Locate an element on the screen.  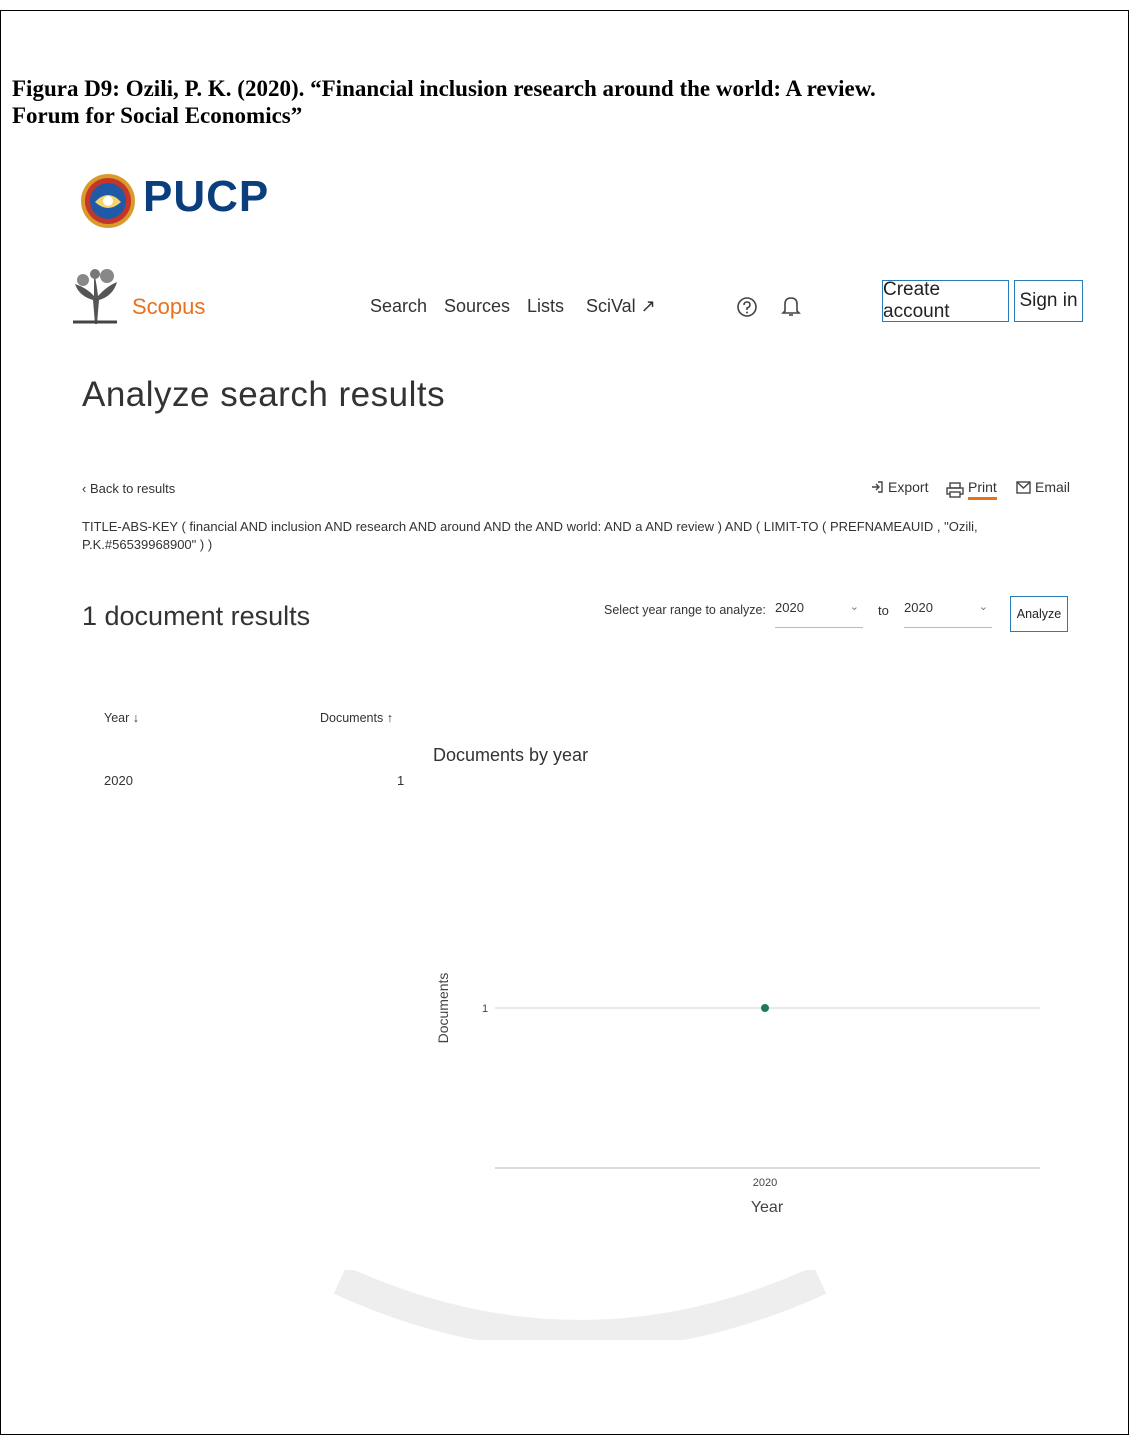
email-label: Email is located at coordinates (1053, 487).